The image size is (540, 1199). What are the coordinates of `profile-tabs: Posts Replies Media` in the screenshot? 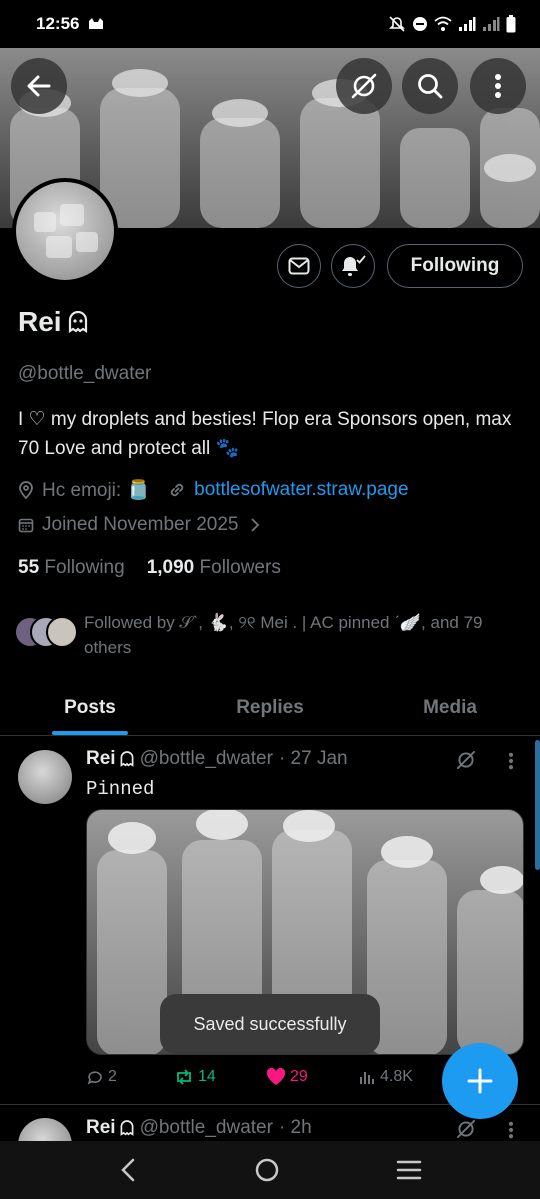 It's located at (270, 708).